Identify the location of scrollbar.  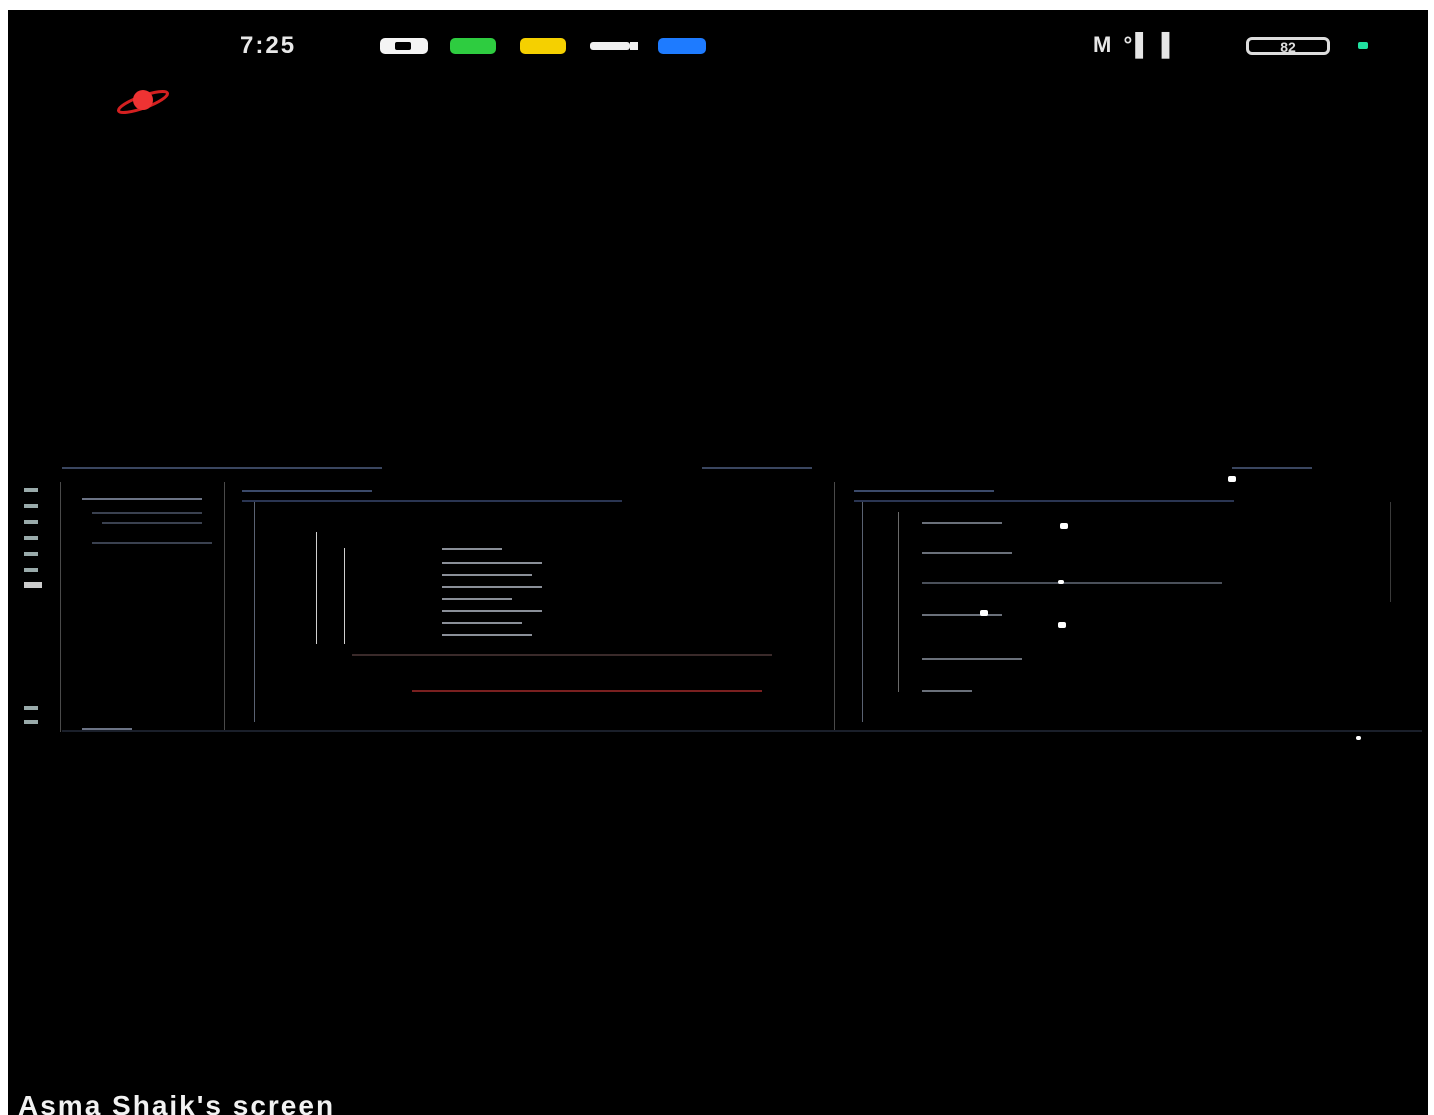
(1390, 552).